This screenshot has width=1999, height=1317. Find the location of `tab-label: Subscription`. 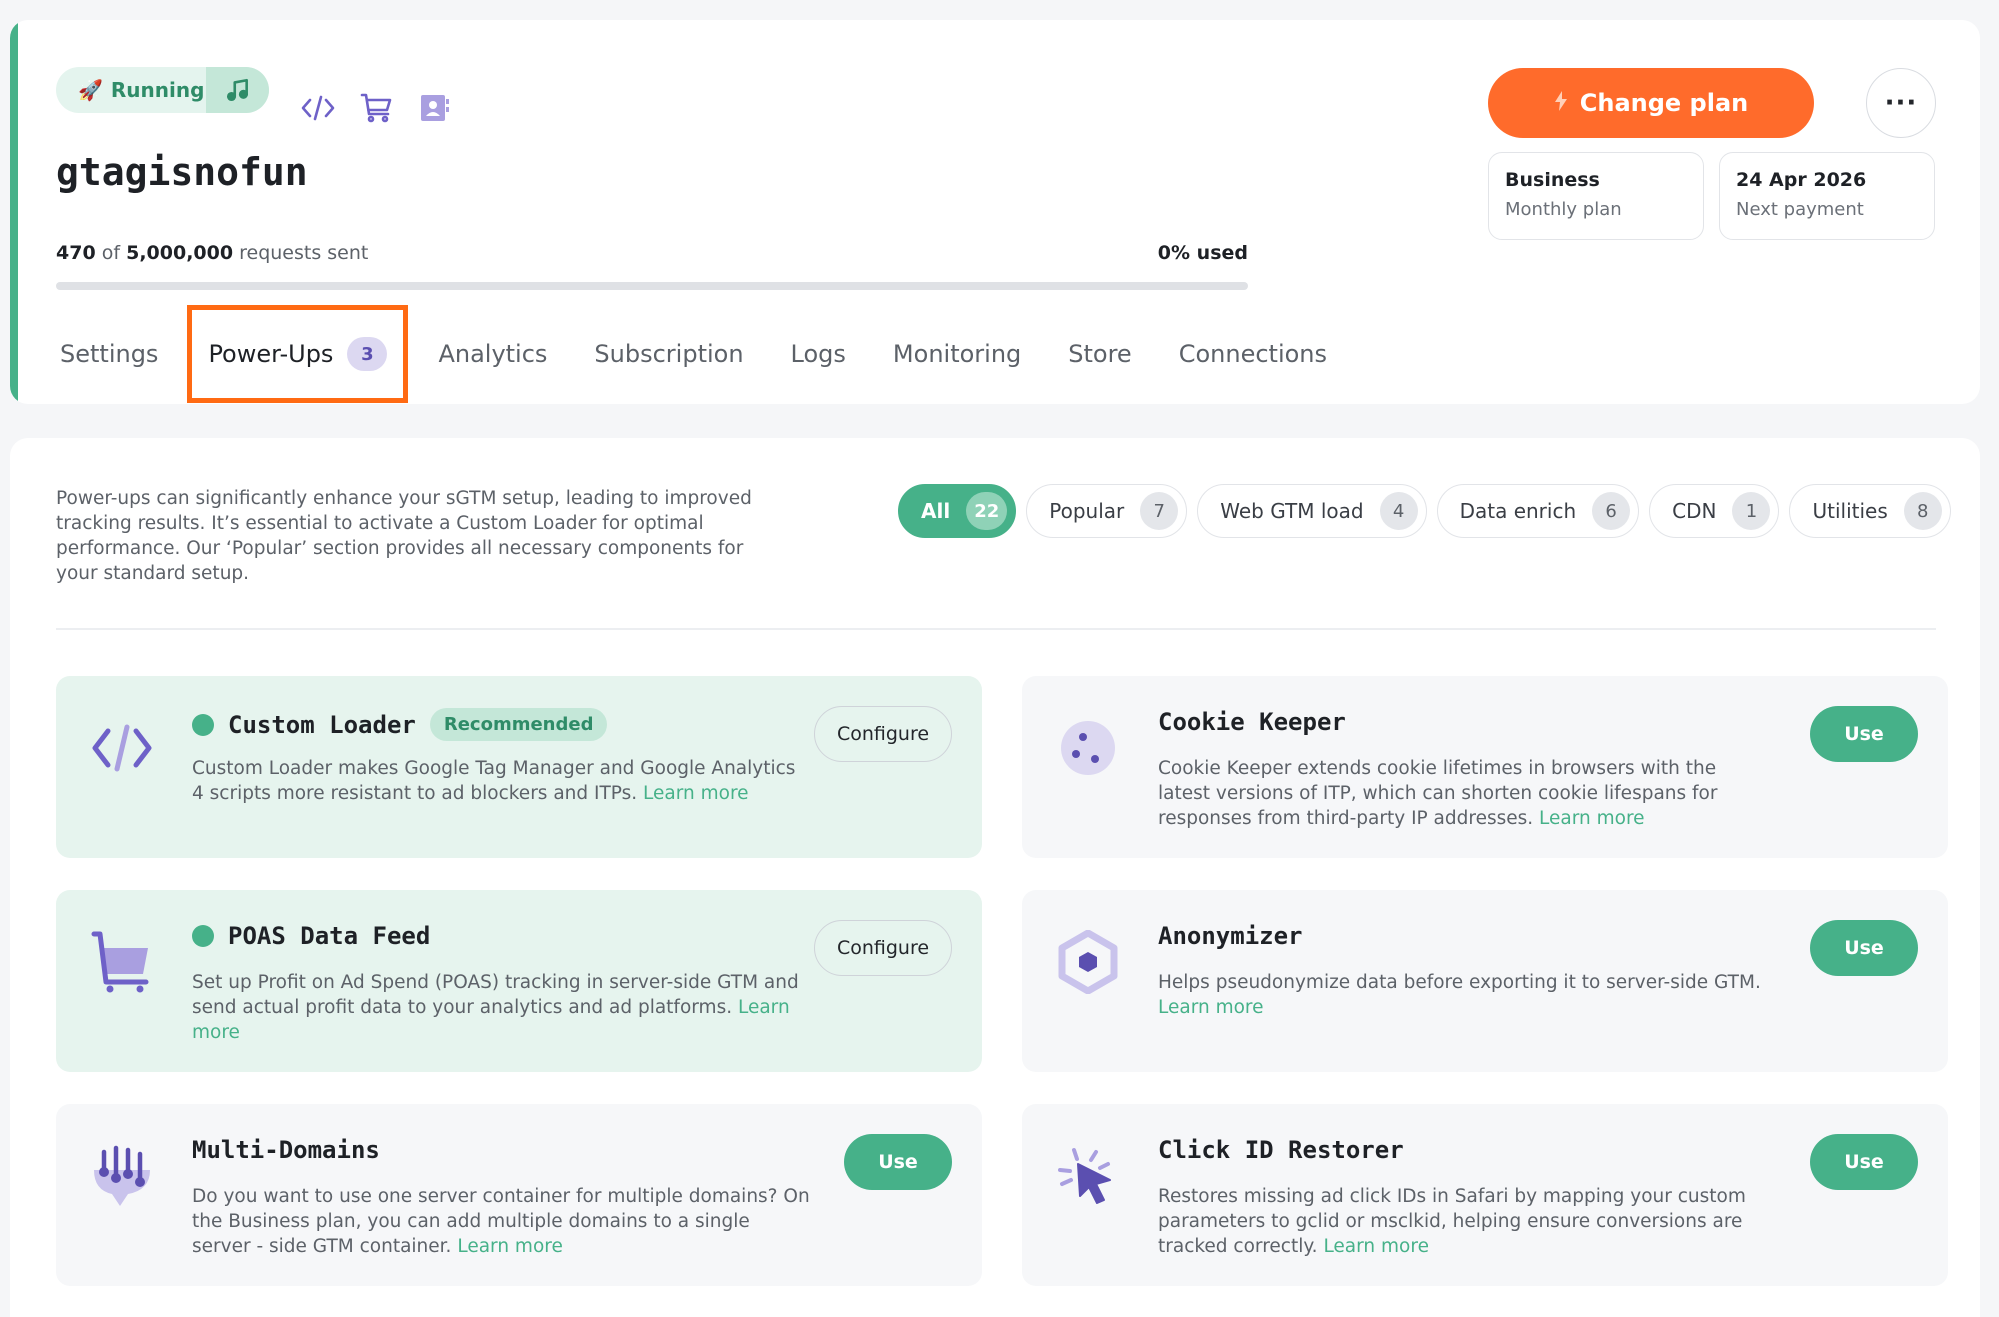

tab-label: Subscription is located at coordinates (669, 354).